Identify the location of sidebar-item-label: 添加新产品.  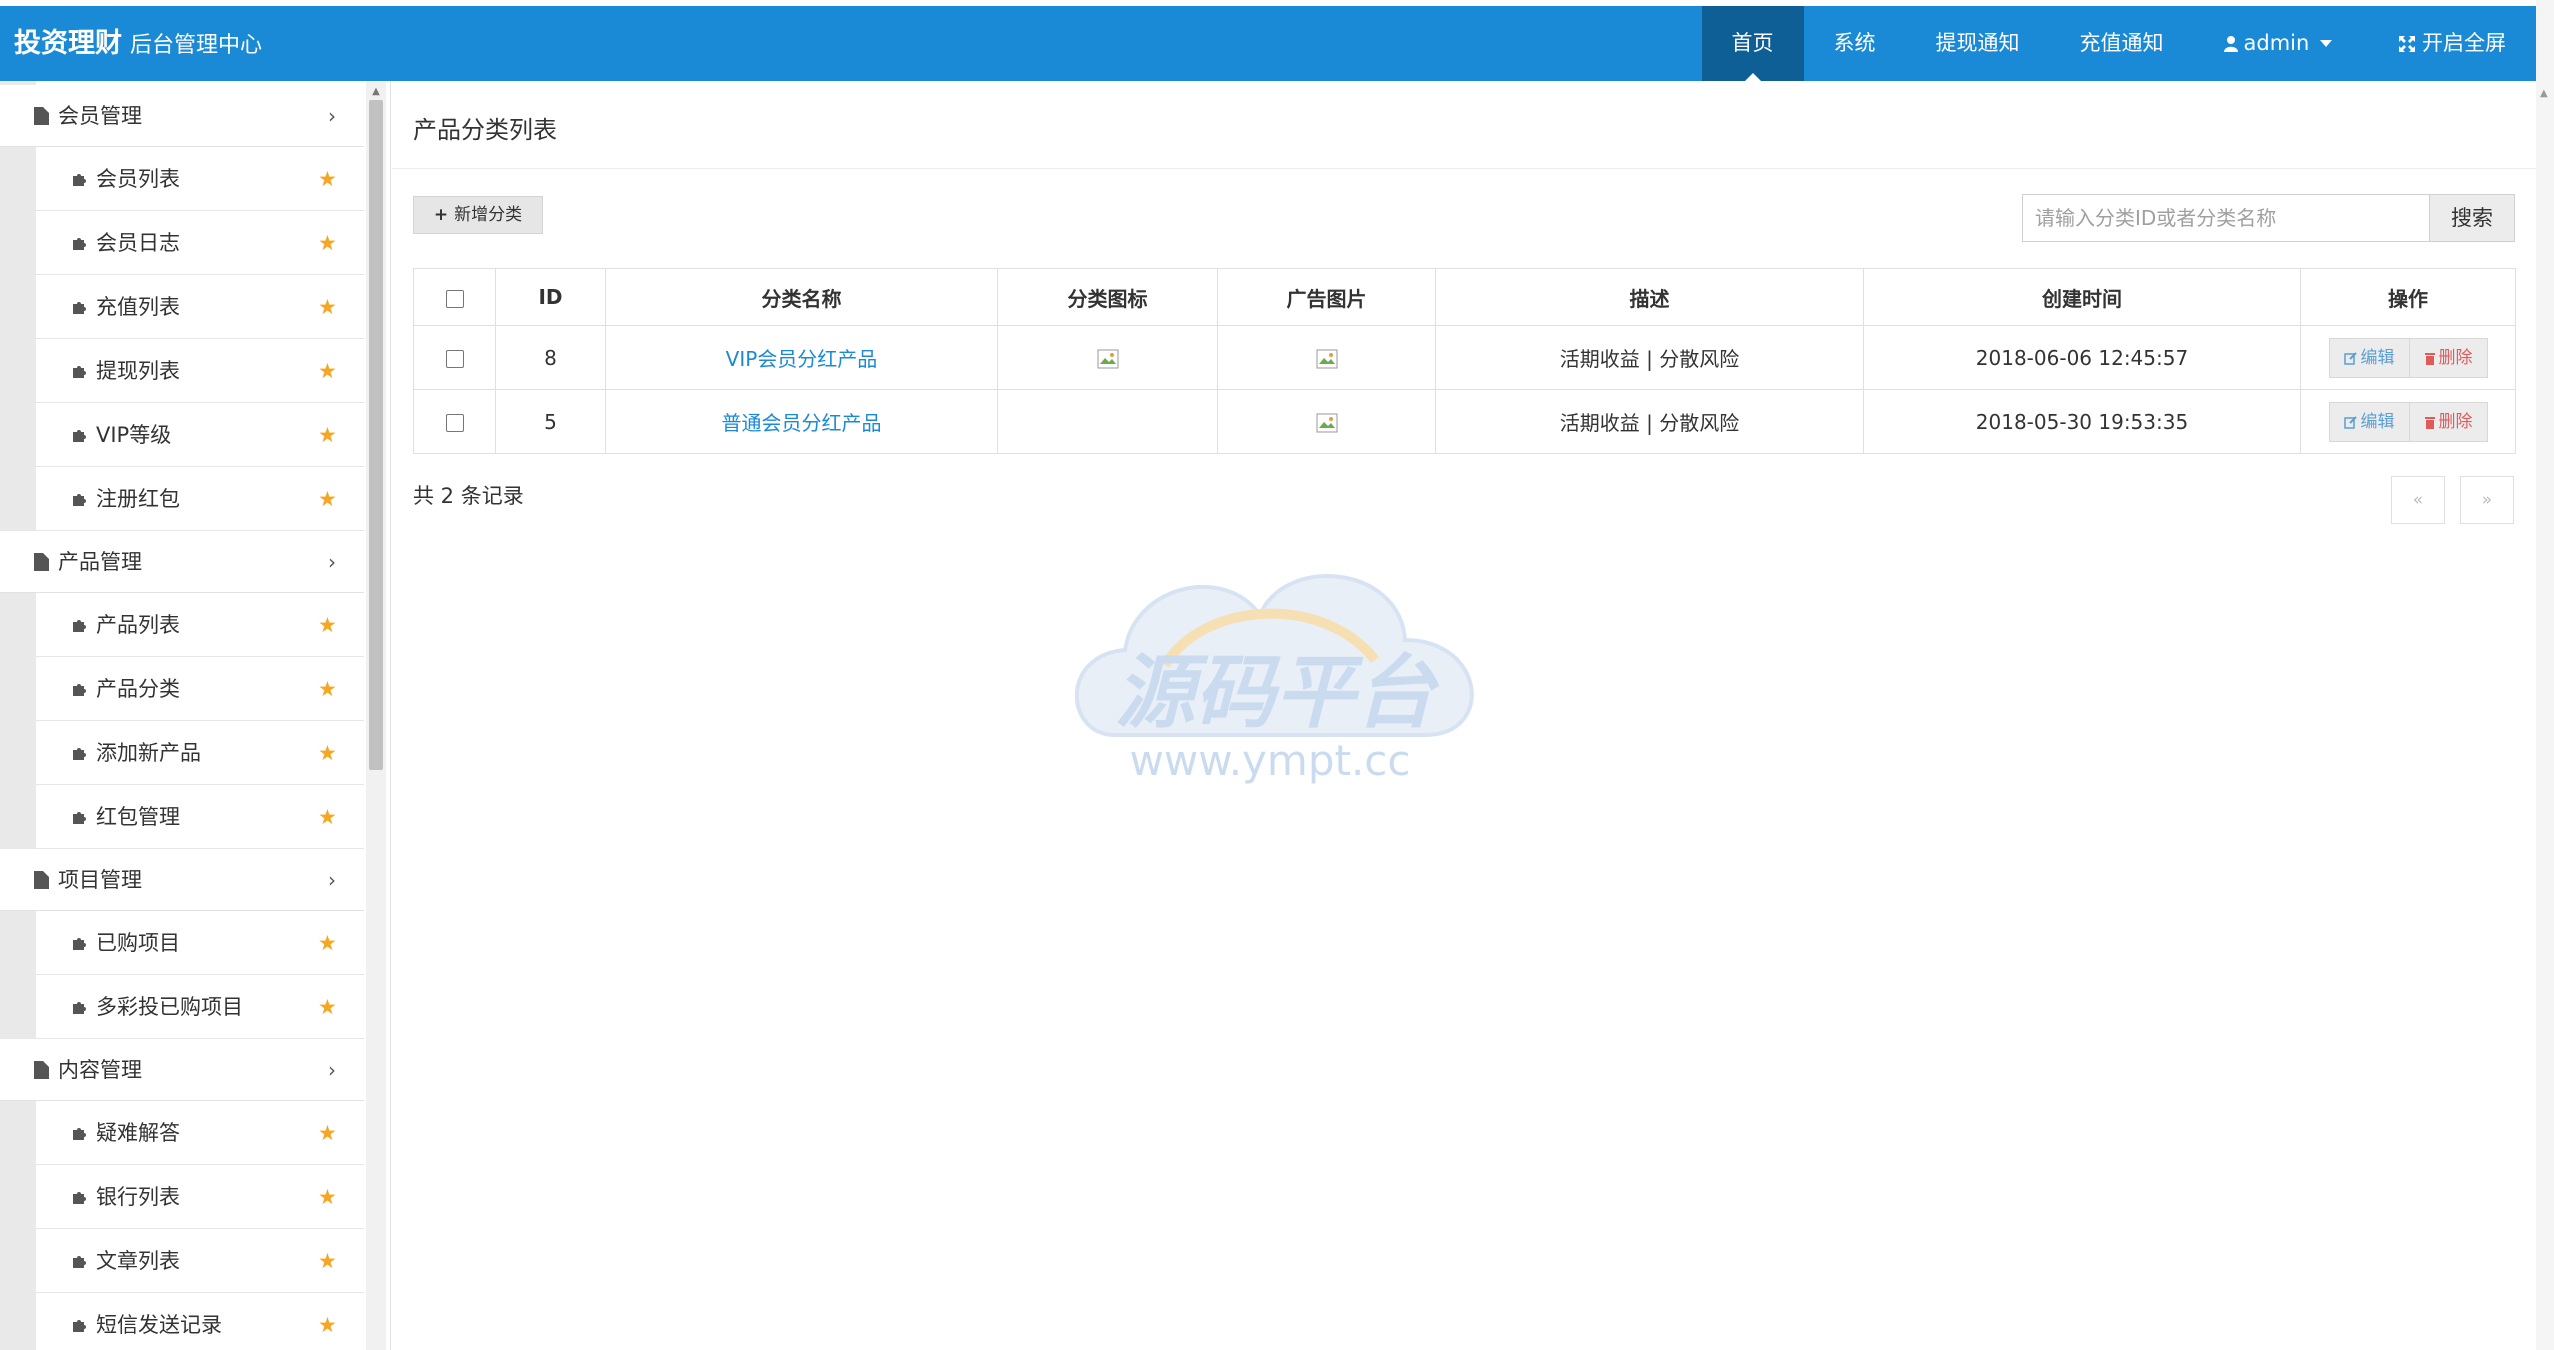
(148, 753).